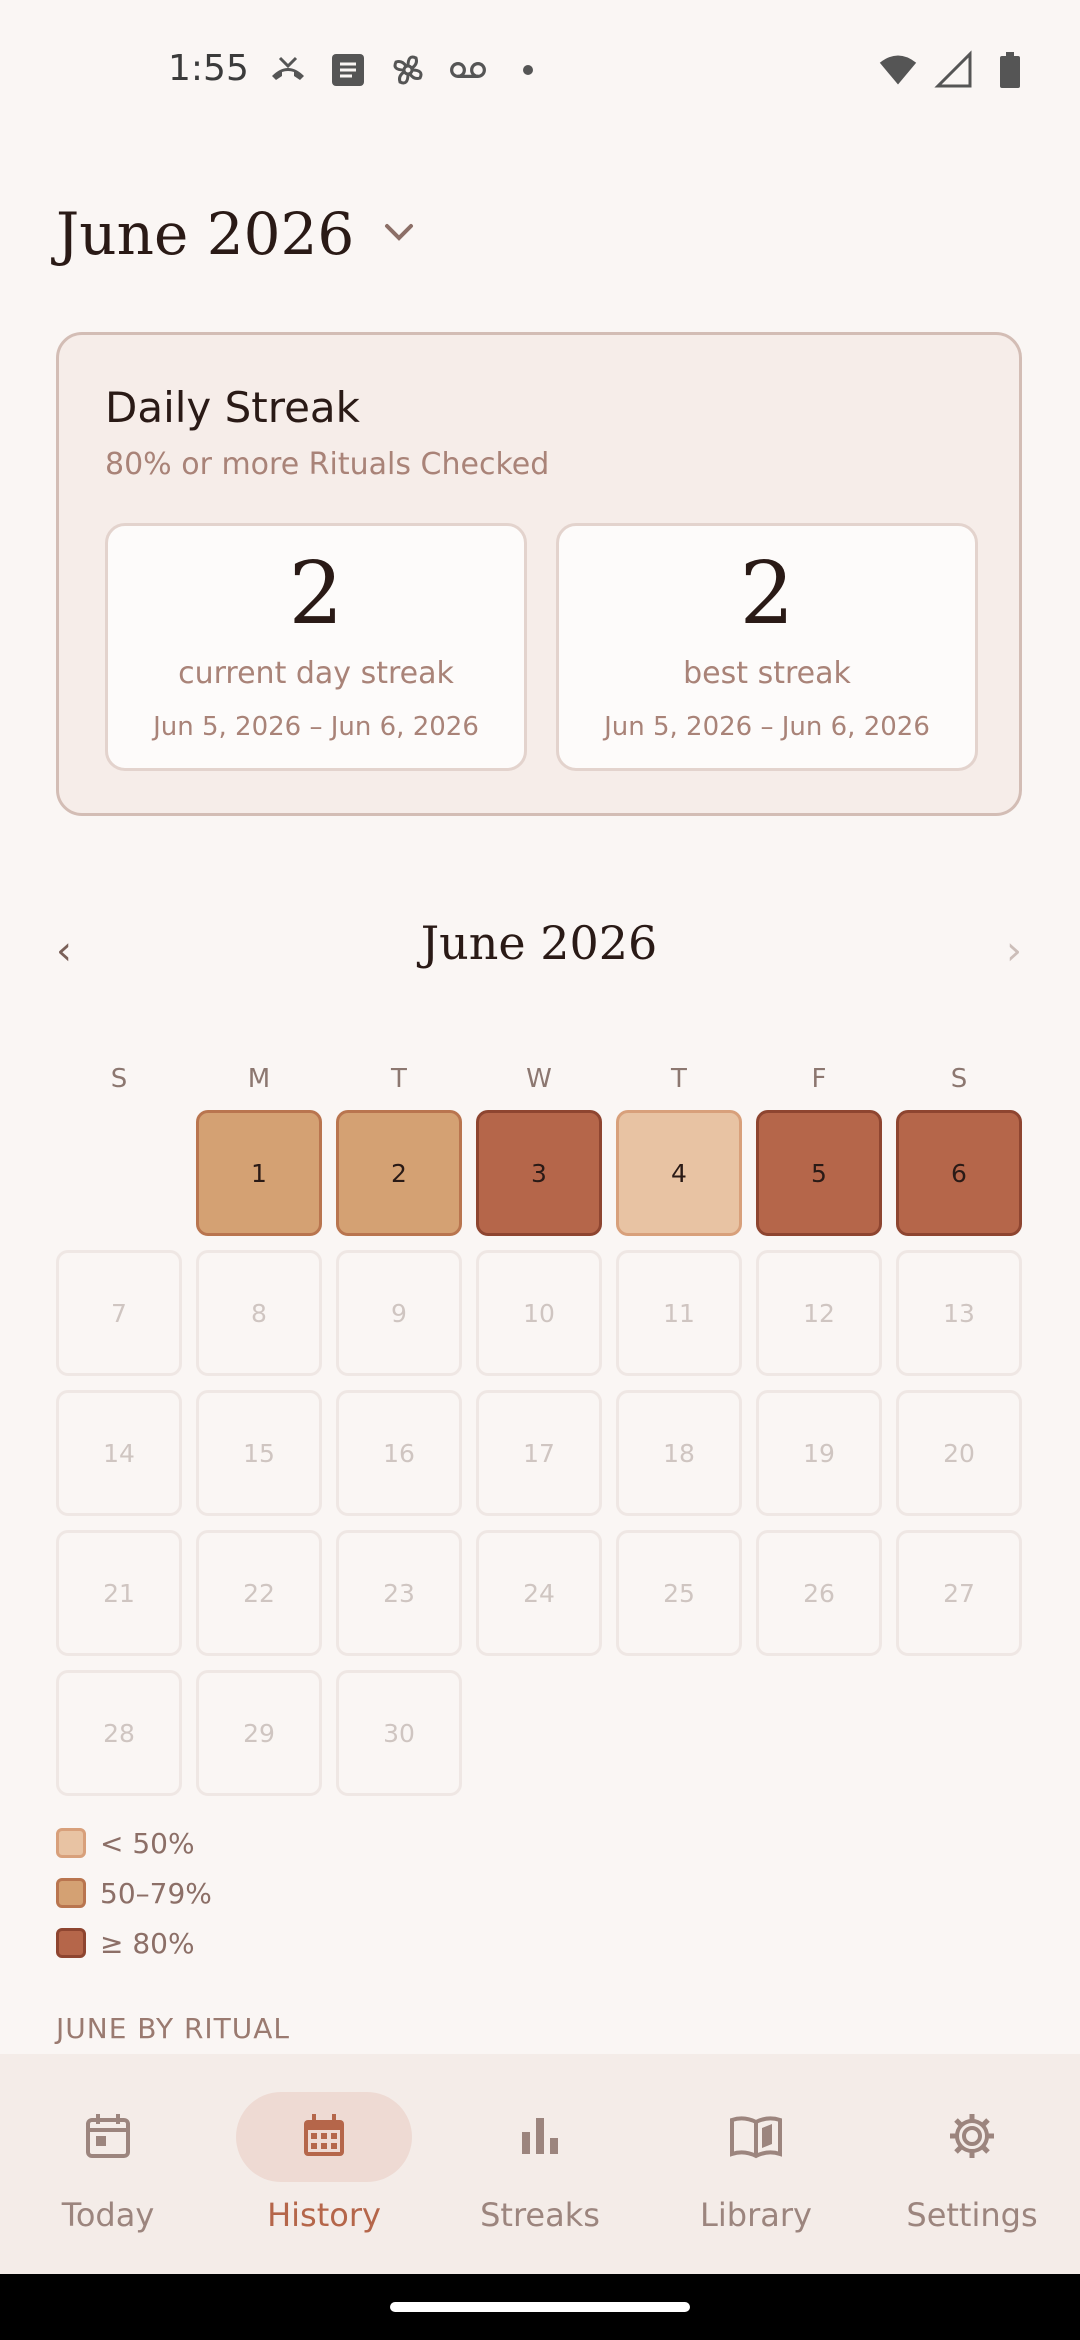  I want to click on calendar-day: 3, so click(539, 1173).